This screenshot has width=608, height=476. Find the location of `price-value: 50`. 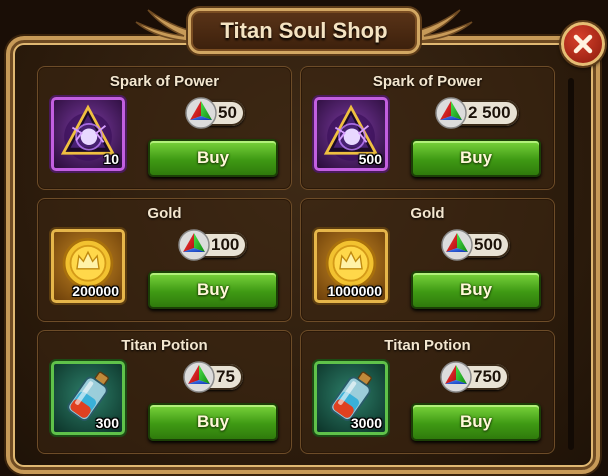

price-value: 50 is located at coordinates (227, 112).